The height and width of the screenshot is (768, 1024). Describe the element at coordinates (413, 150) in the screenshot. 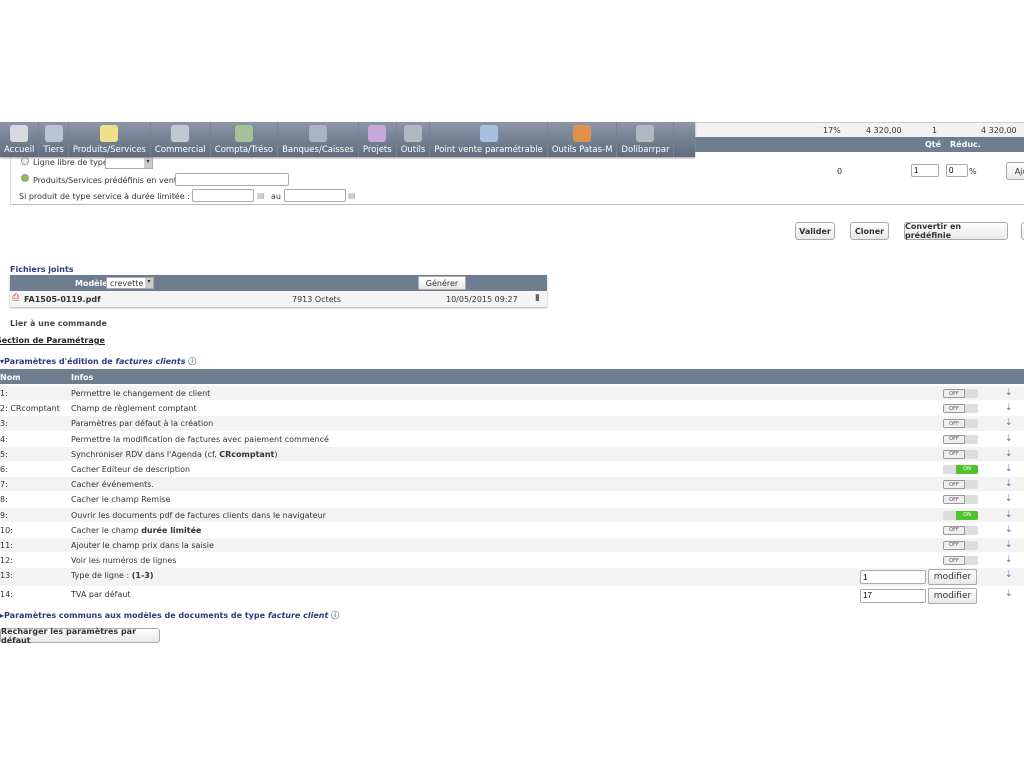

I see `menu-label: Outils` at that location.